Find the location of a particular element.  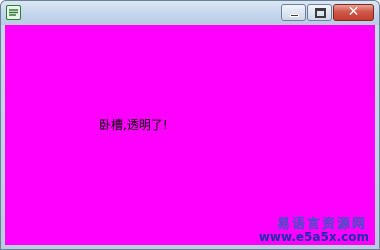

message-label: 卧槽,透明了! is located at coordinates (133, 125).